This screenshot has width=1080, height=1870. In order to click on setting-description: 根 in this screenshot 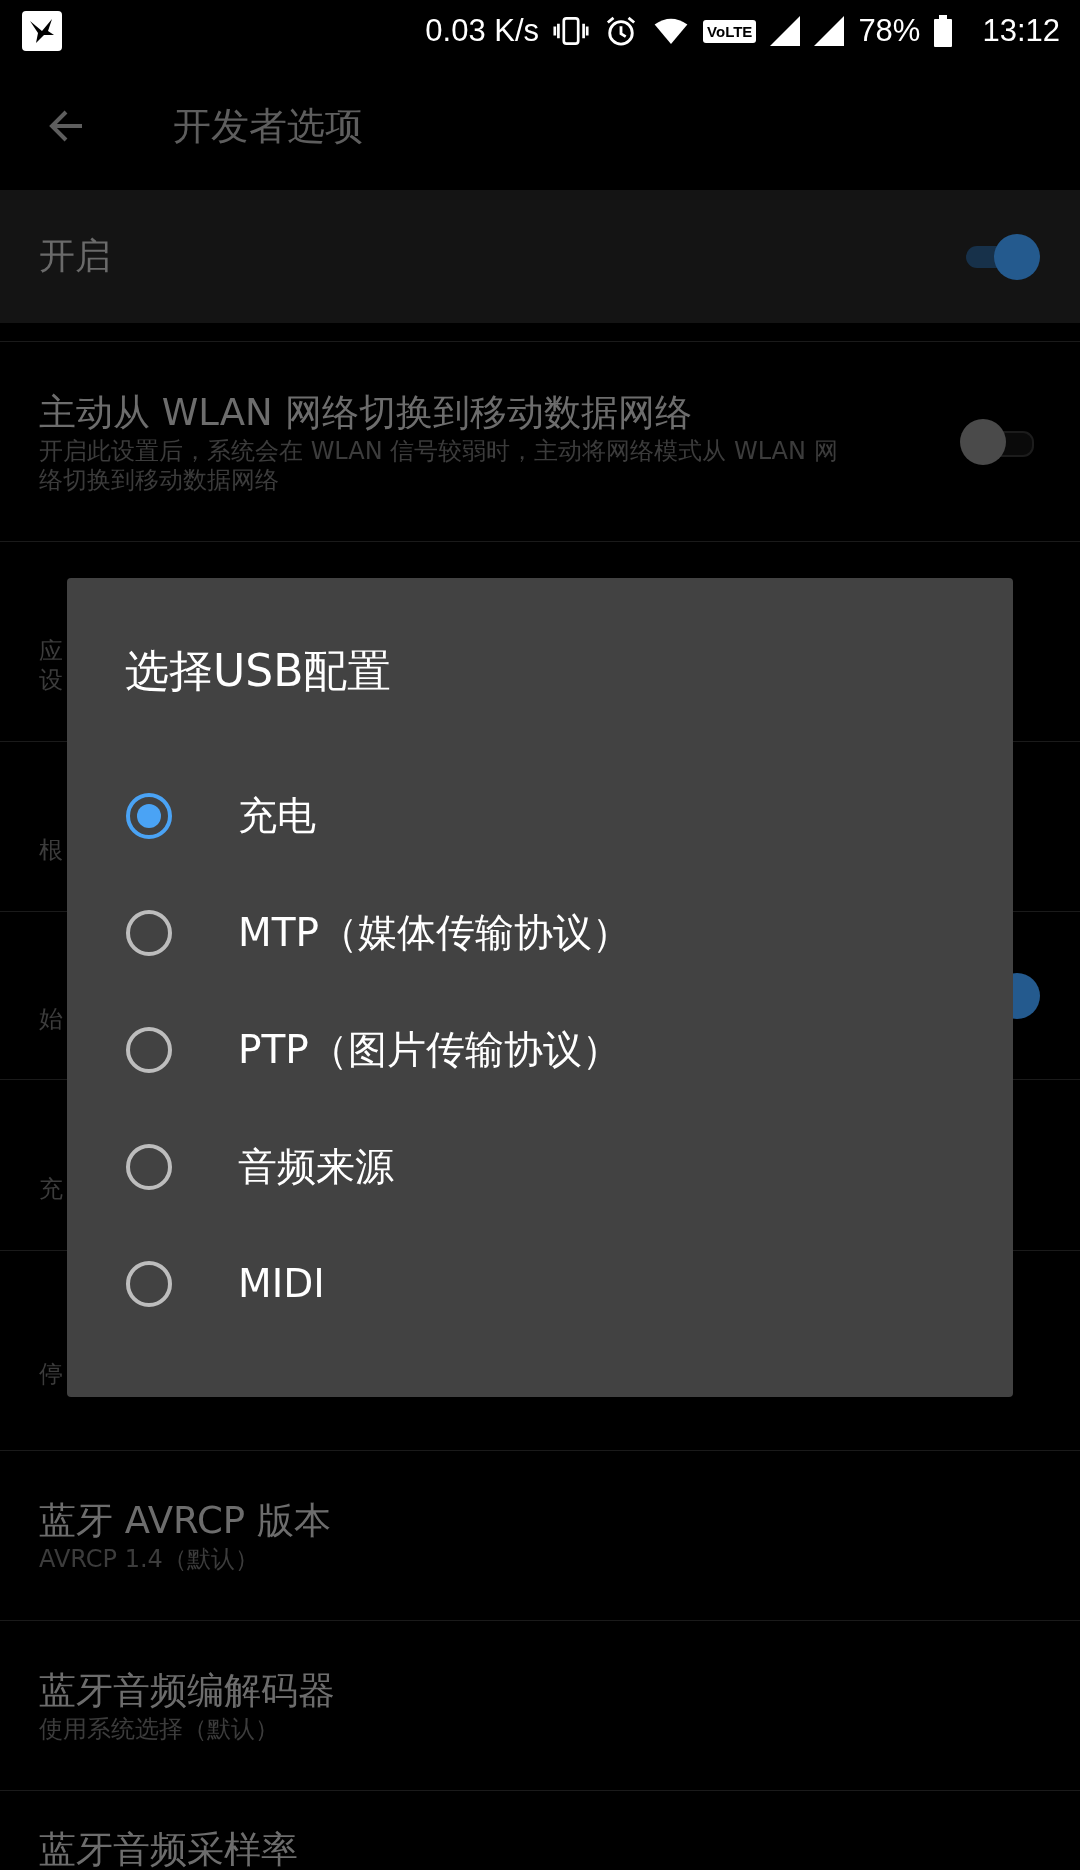, I will do `click(51, 850)`.